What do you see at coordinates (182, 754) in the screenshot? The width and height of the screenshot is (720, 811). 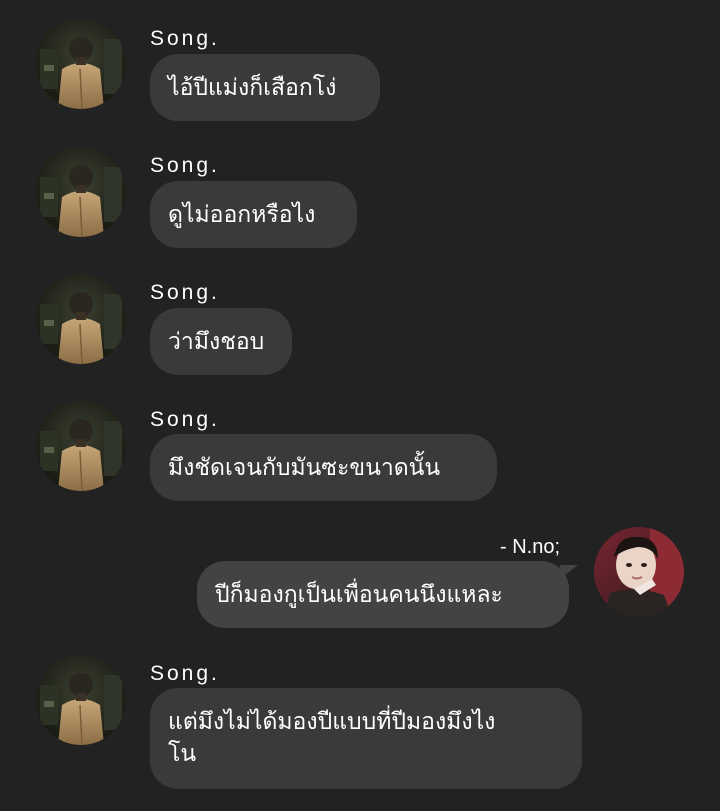 I see `message-line: โน` at bounding box center [182, 754].